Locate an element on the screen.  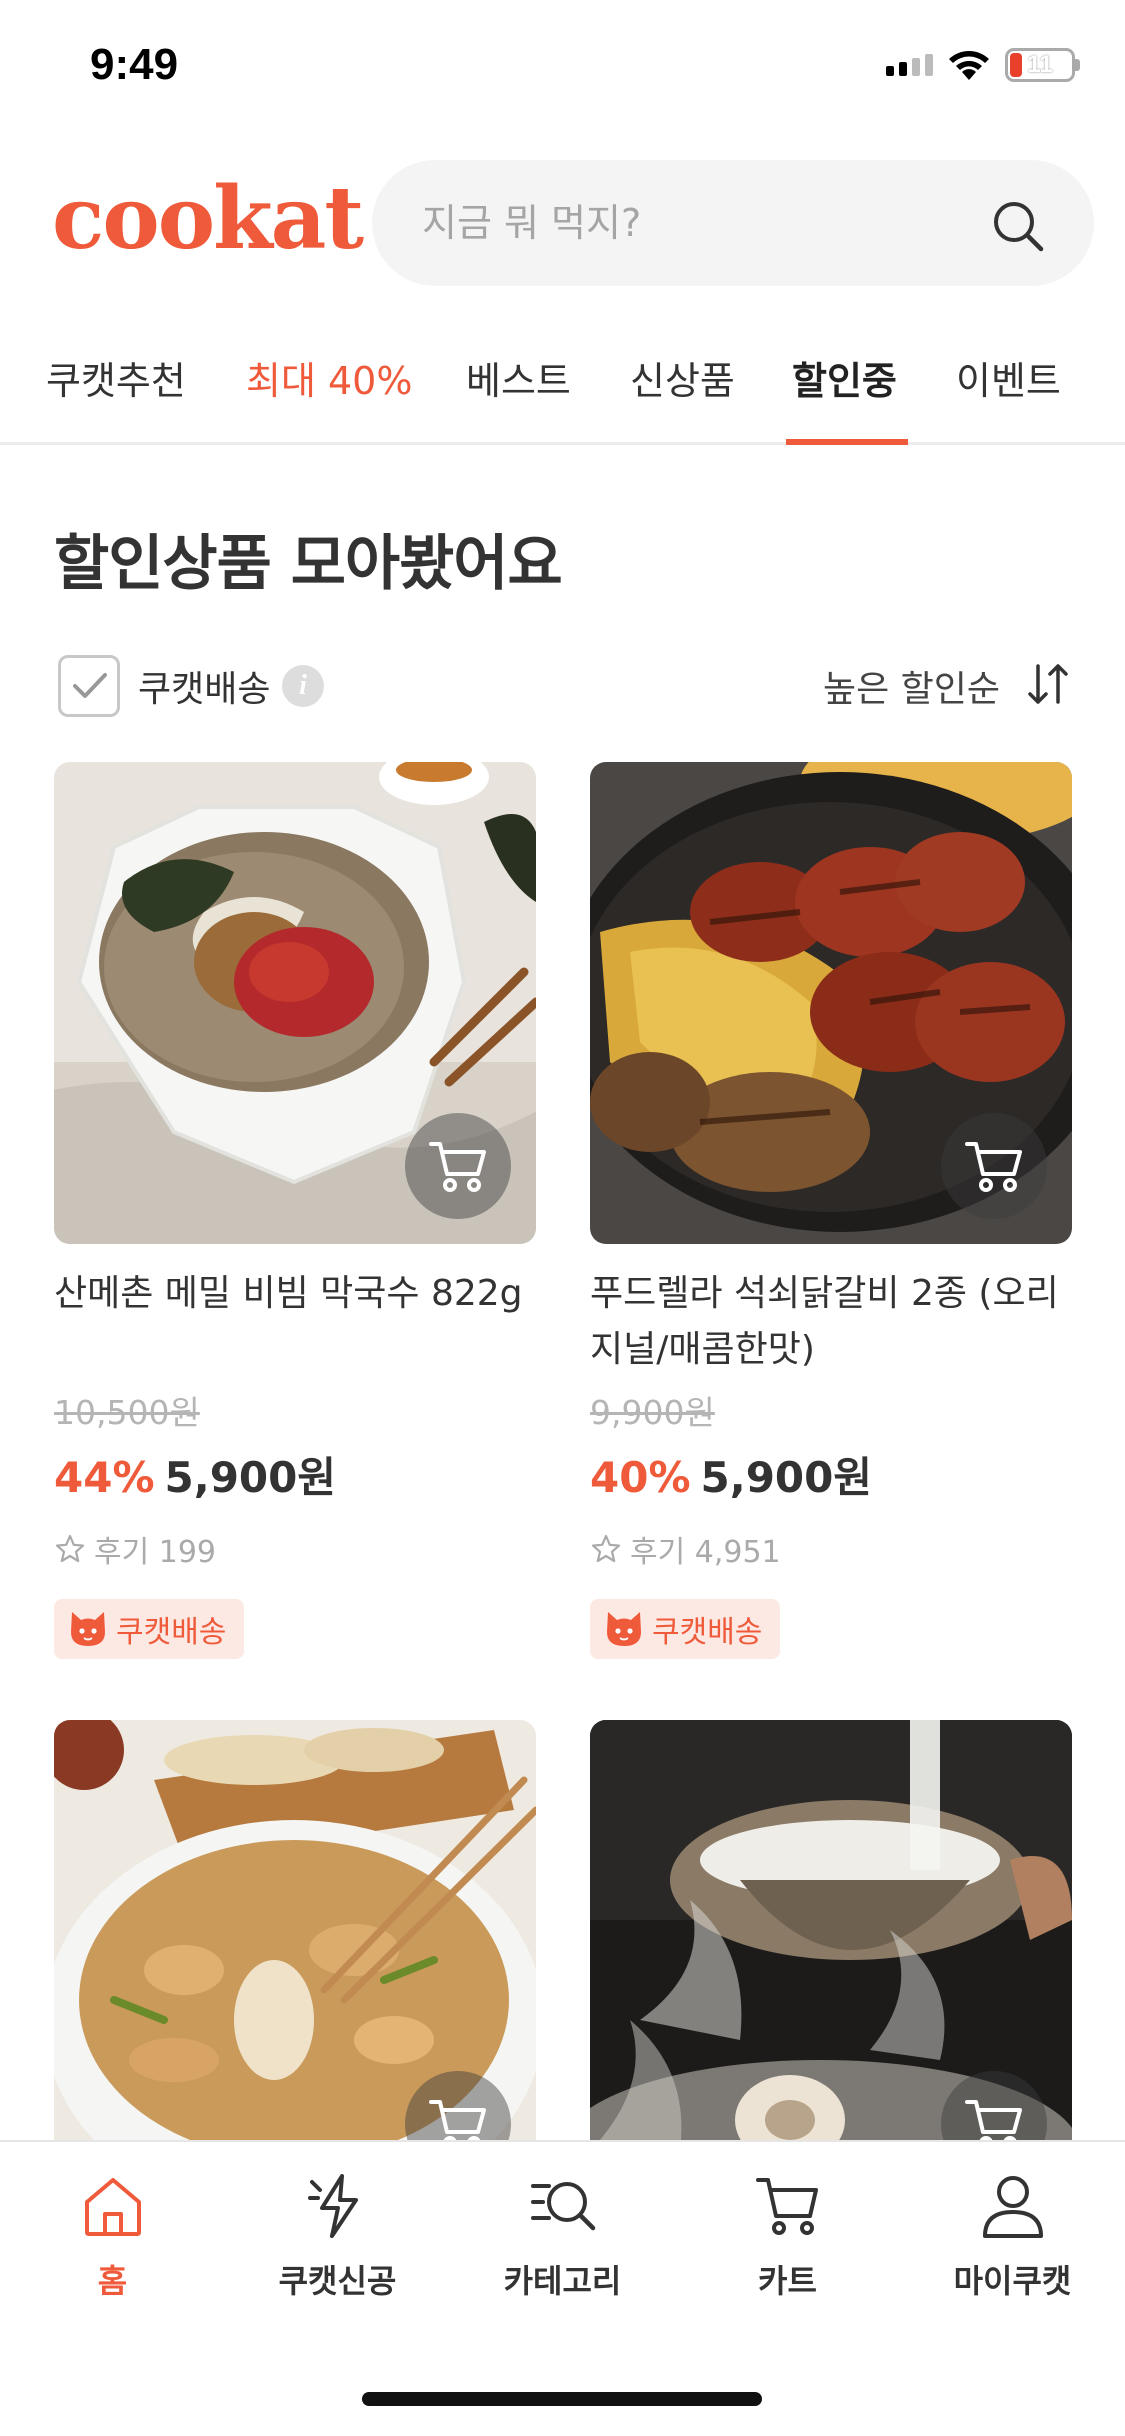
product-name: 산메촌 메밀 비빔 막국수 822g is located at coordinates (295, 1322).